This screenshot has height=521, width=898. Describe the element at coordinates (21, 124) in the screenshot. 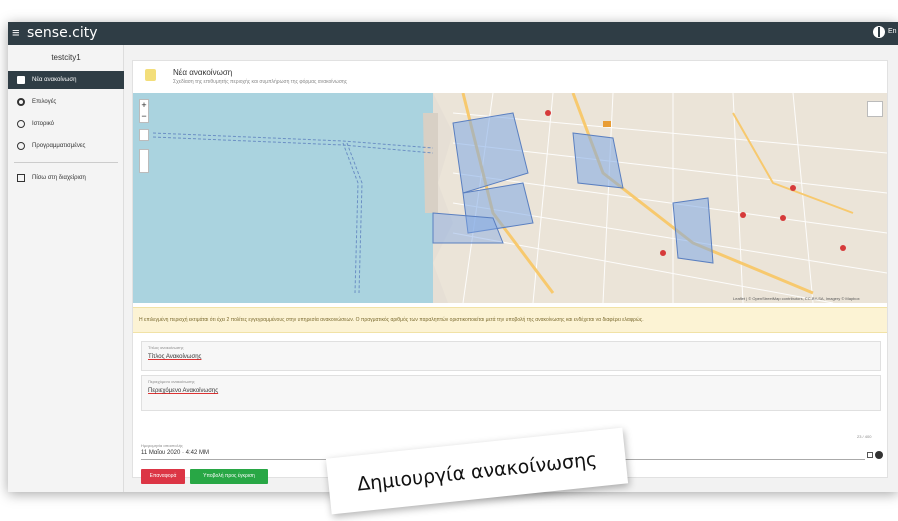

I see `history-icon` at that location.